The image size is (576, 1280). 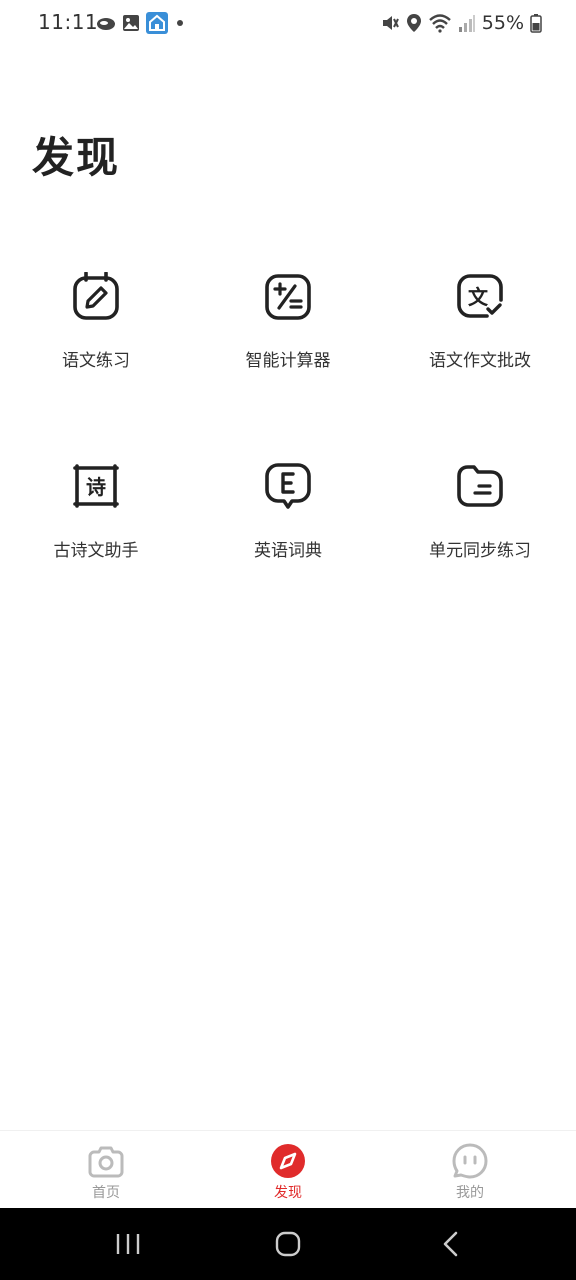 What do you see at coordinates (288, 513) in the screenshot?
I see `feature-english-dictionary: 英语词典` at bounding box center [288, 513].